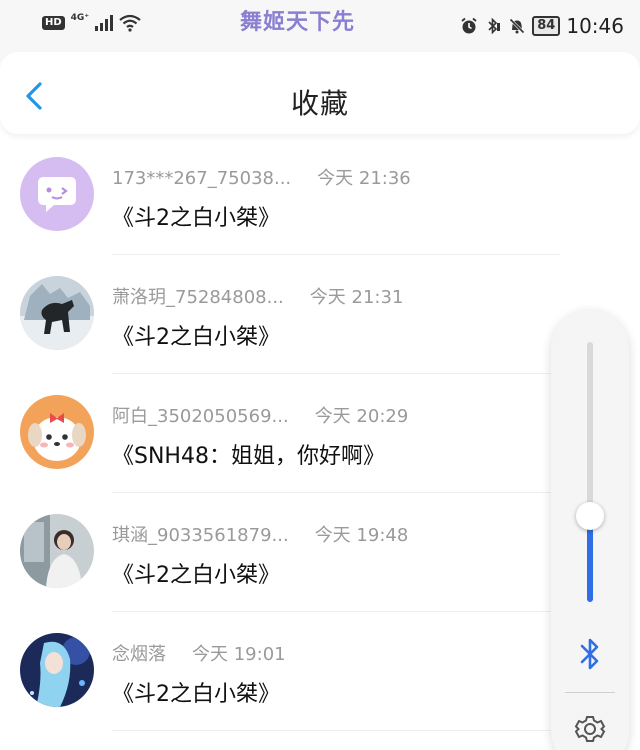 The width and height of the screenshot is (640, 750). What do you see at coordinates (590, 472) in the screenshot?
I see `volume-slider` at bounding box center [590, 472].